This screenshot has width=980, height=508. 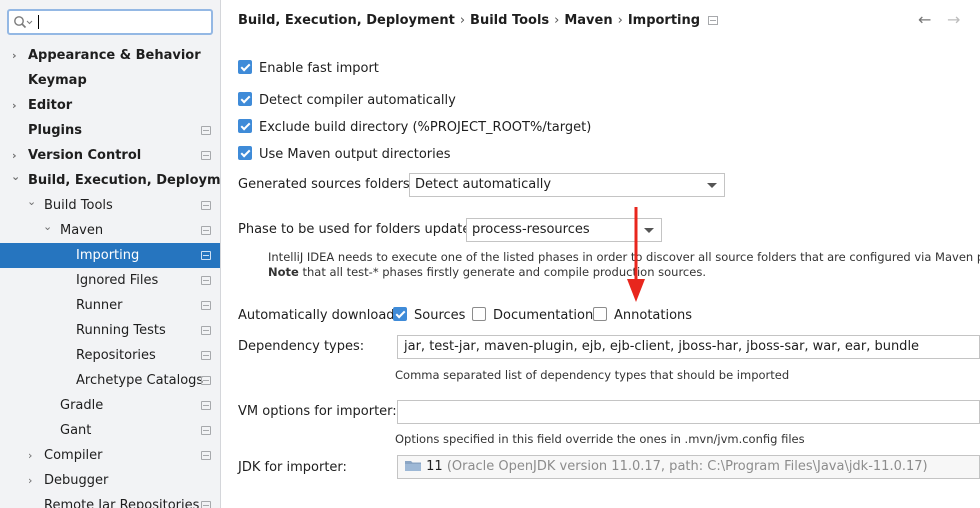 I want to click on generated-sources-dropdown: Detect automatically, so click(x=567, y=185).